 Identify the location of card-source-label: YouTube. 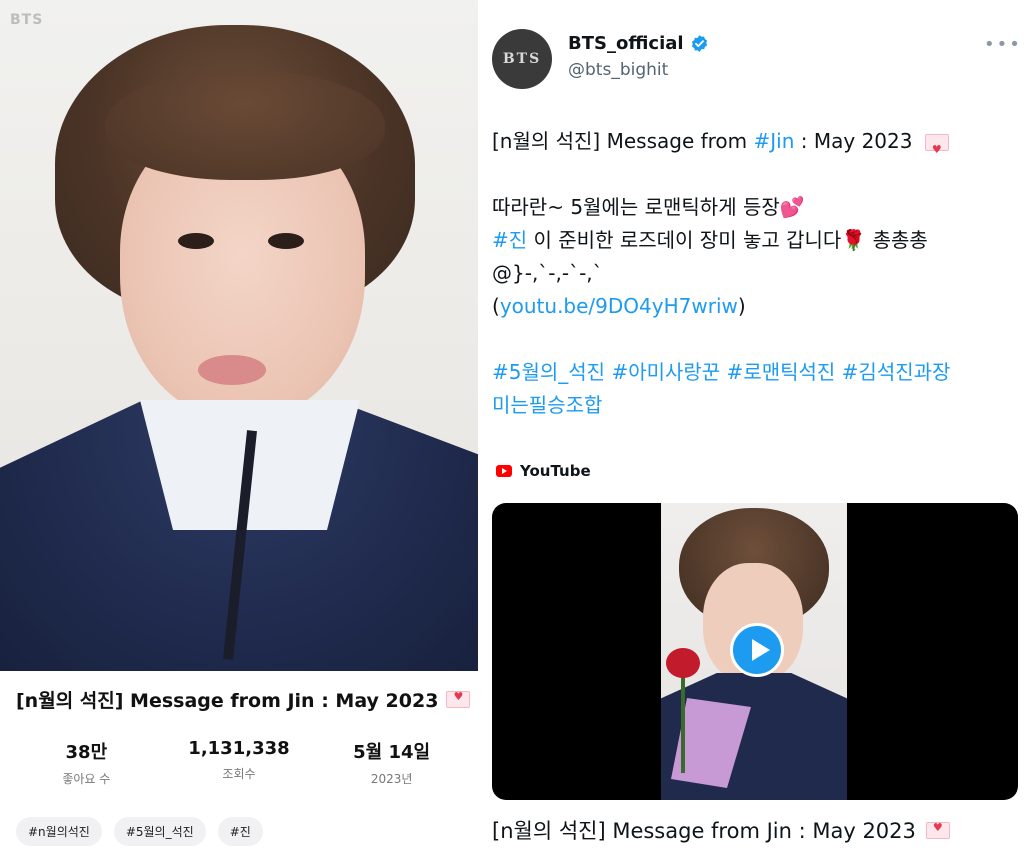
(555, 471).